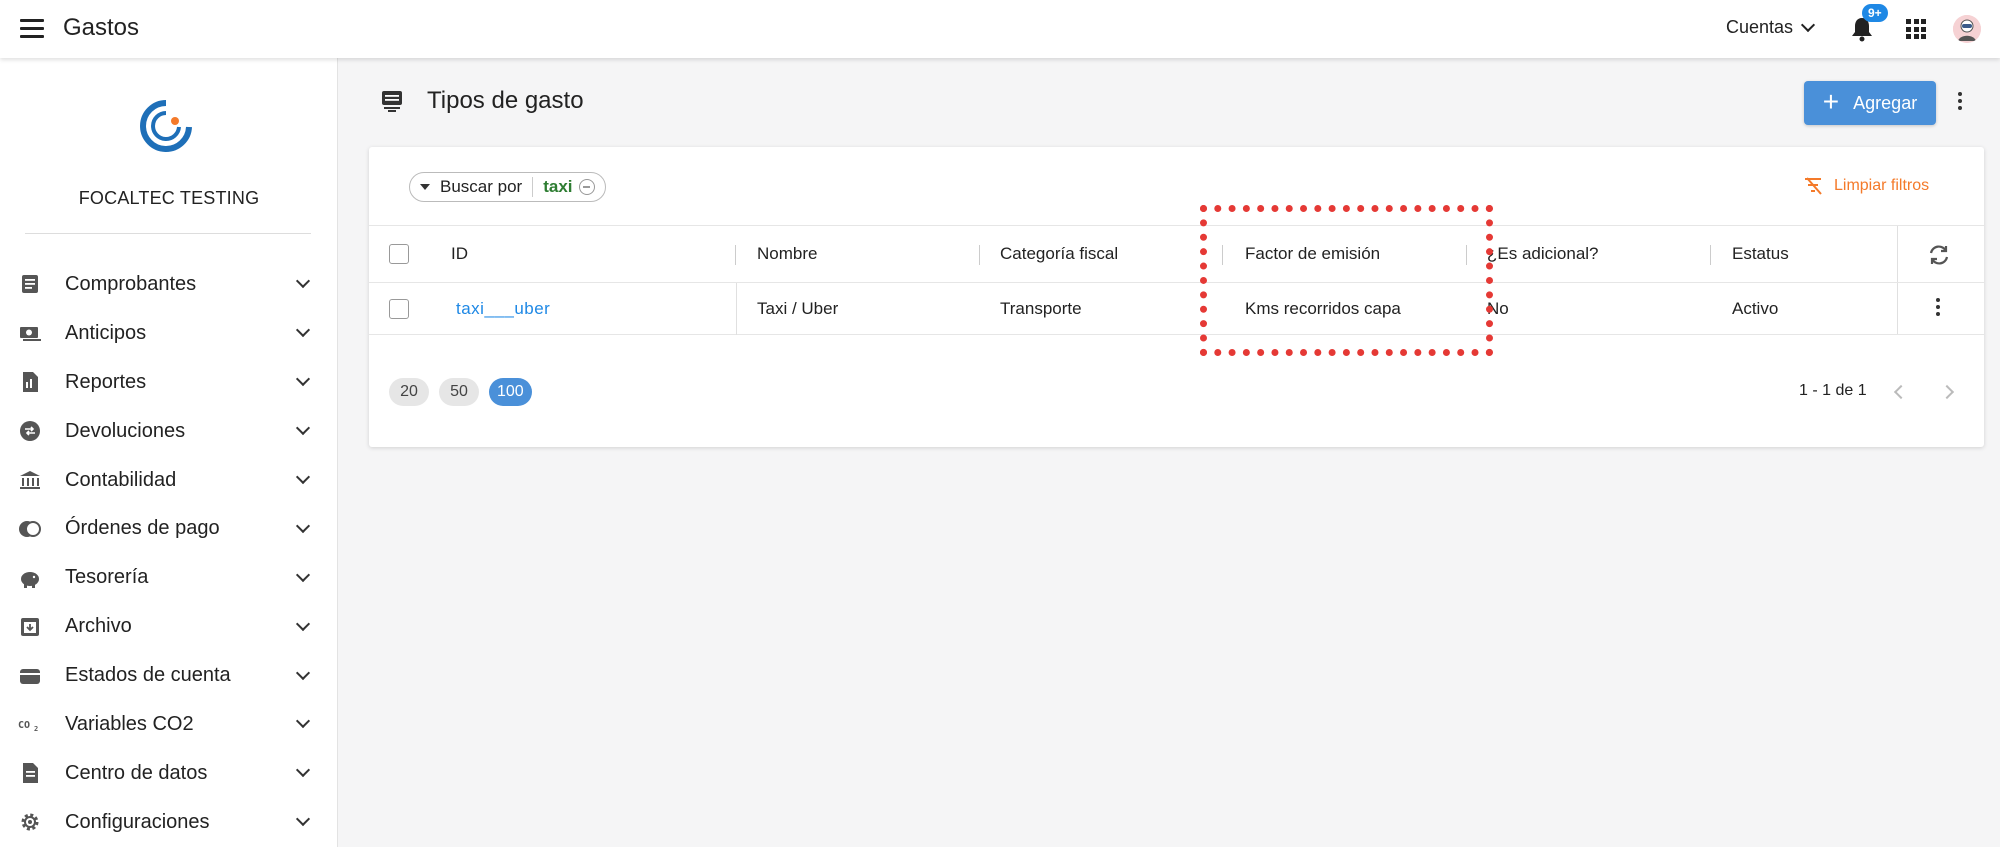  What do you see at coordinates (392, 101) in the screenshot?
I see `receipt-icon` at bounding box center [392, 101].